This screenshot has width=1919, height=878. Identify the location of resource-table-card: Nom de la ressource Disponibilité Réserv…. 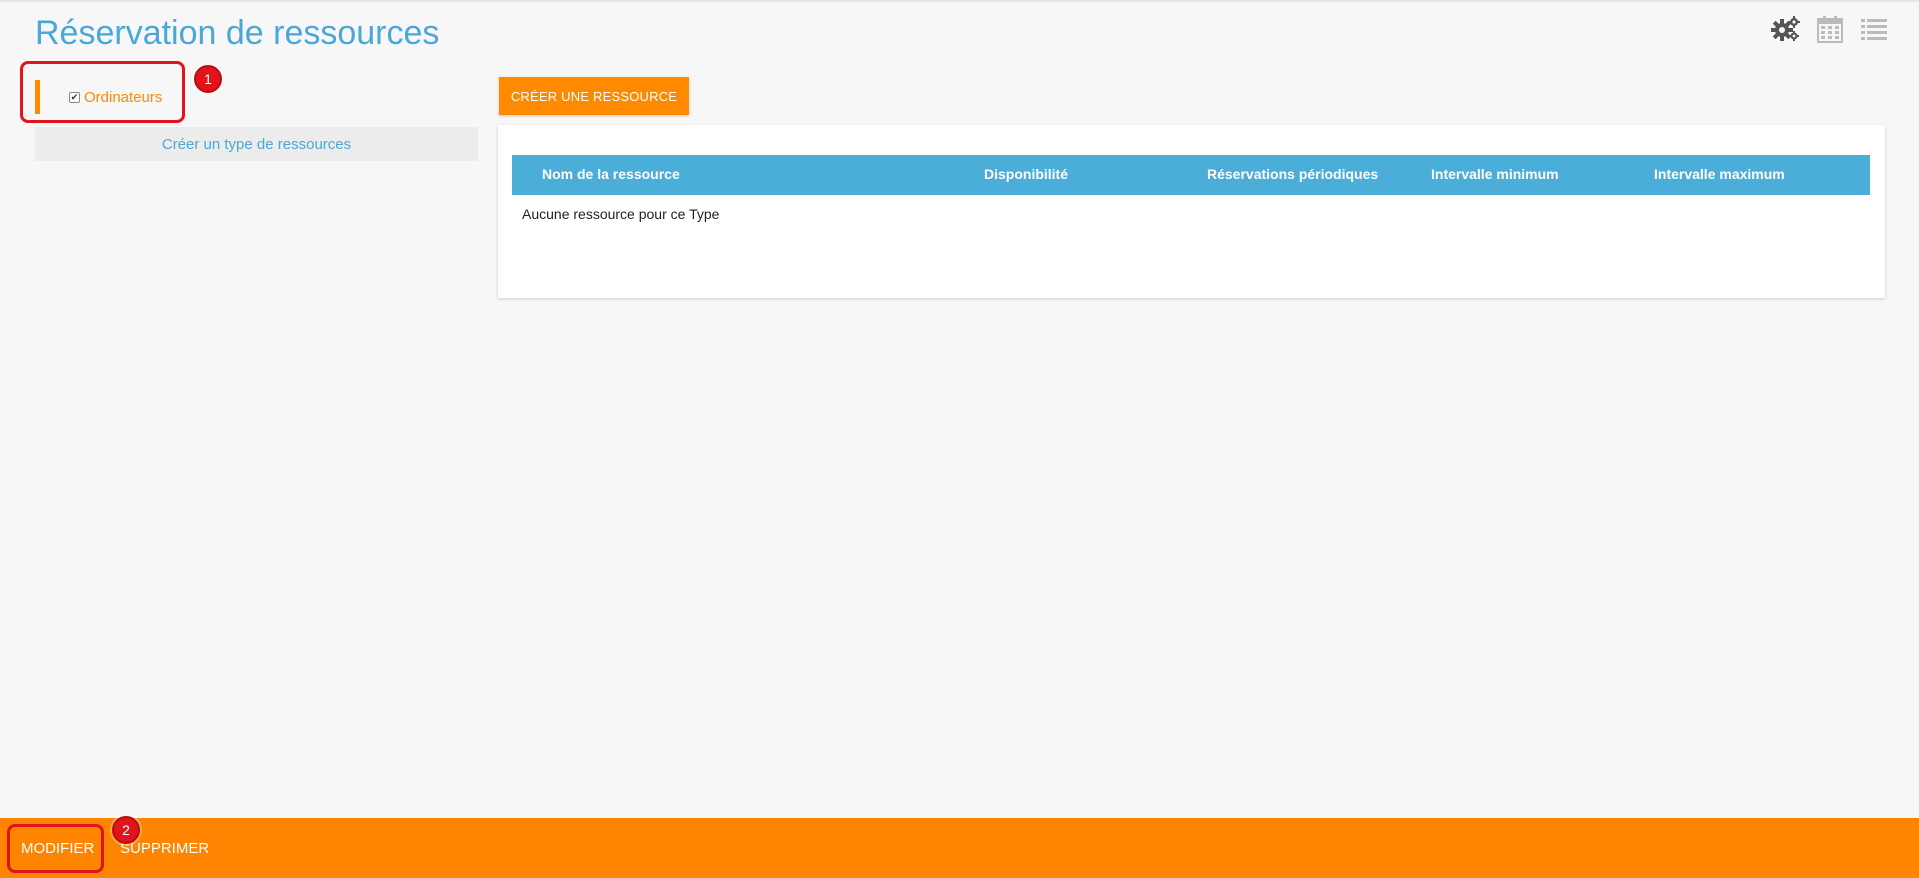
(1191, 211).